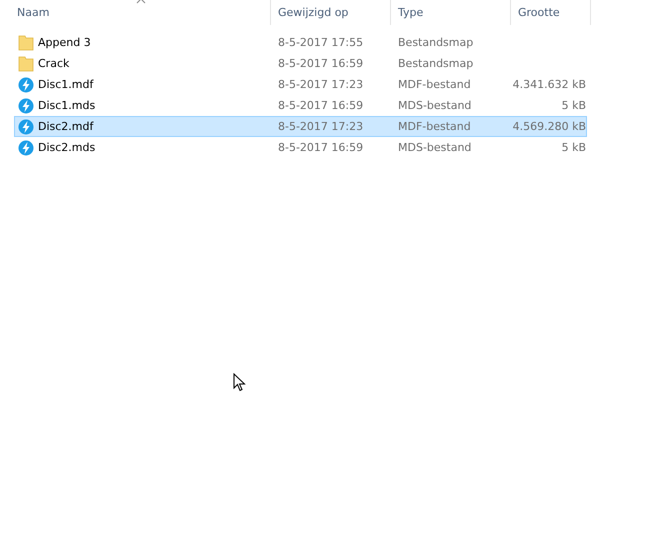 This screenshot has height=541, width=650. I want to click on column-header: Naam, so click(33, 12).